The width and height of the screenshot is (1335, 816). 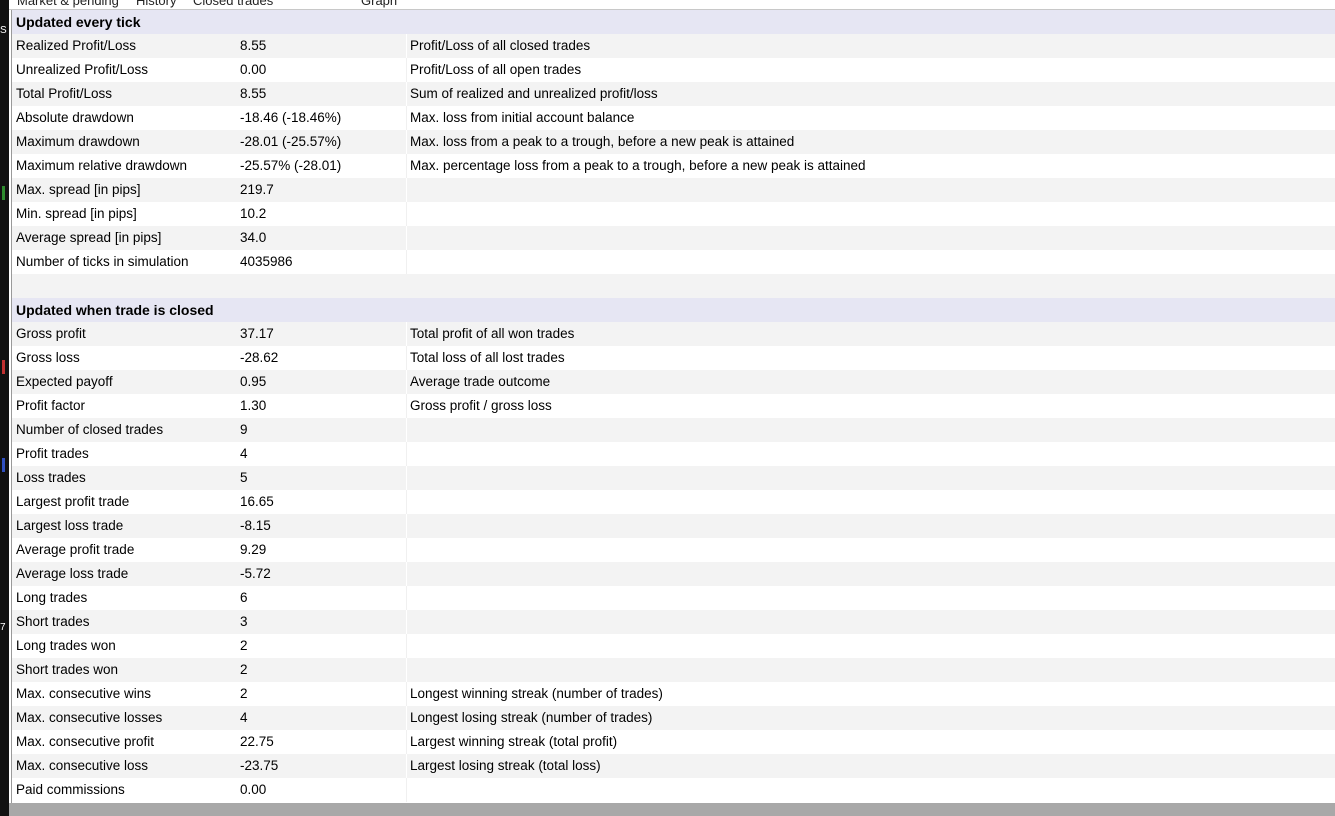 What do you see at coordinates (673, 286) in the screenshot?
I see `spacer-row` at bounding box center [673, 286].